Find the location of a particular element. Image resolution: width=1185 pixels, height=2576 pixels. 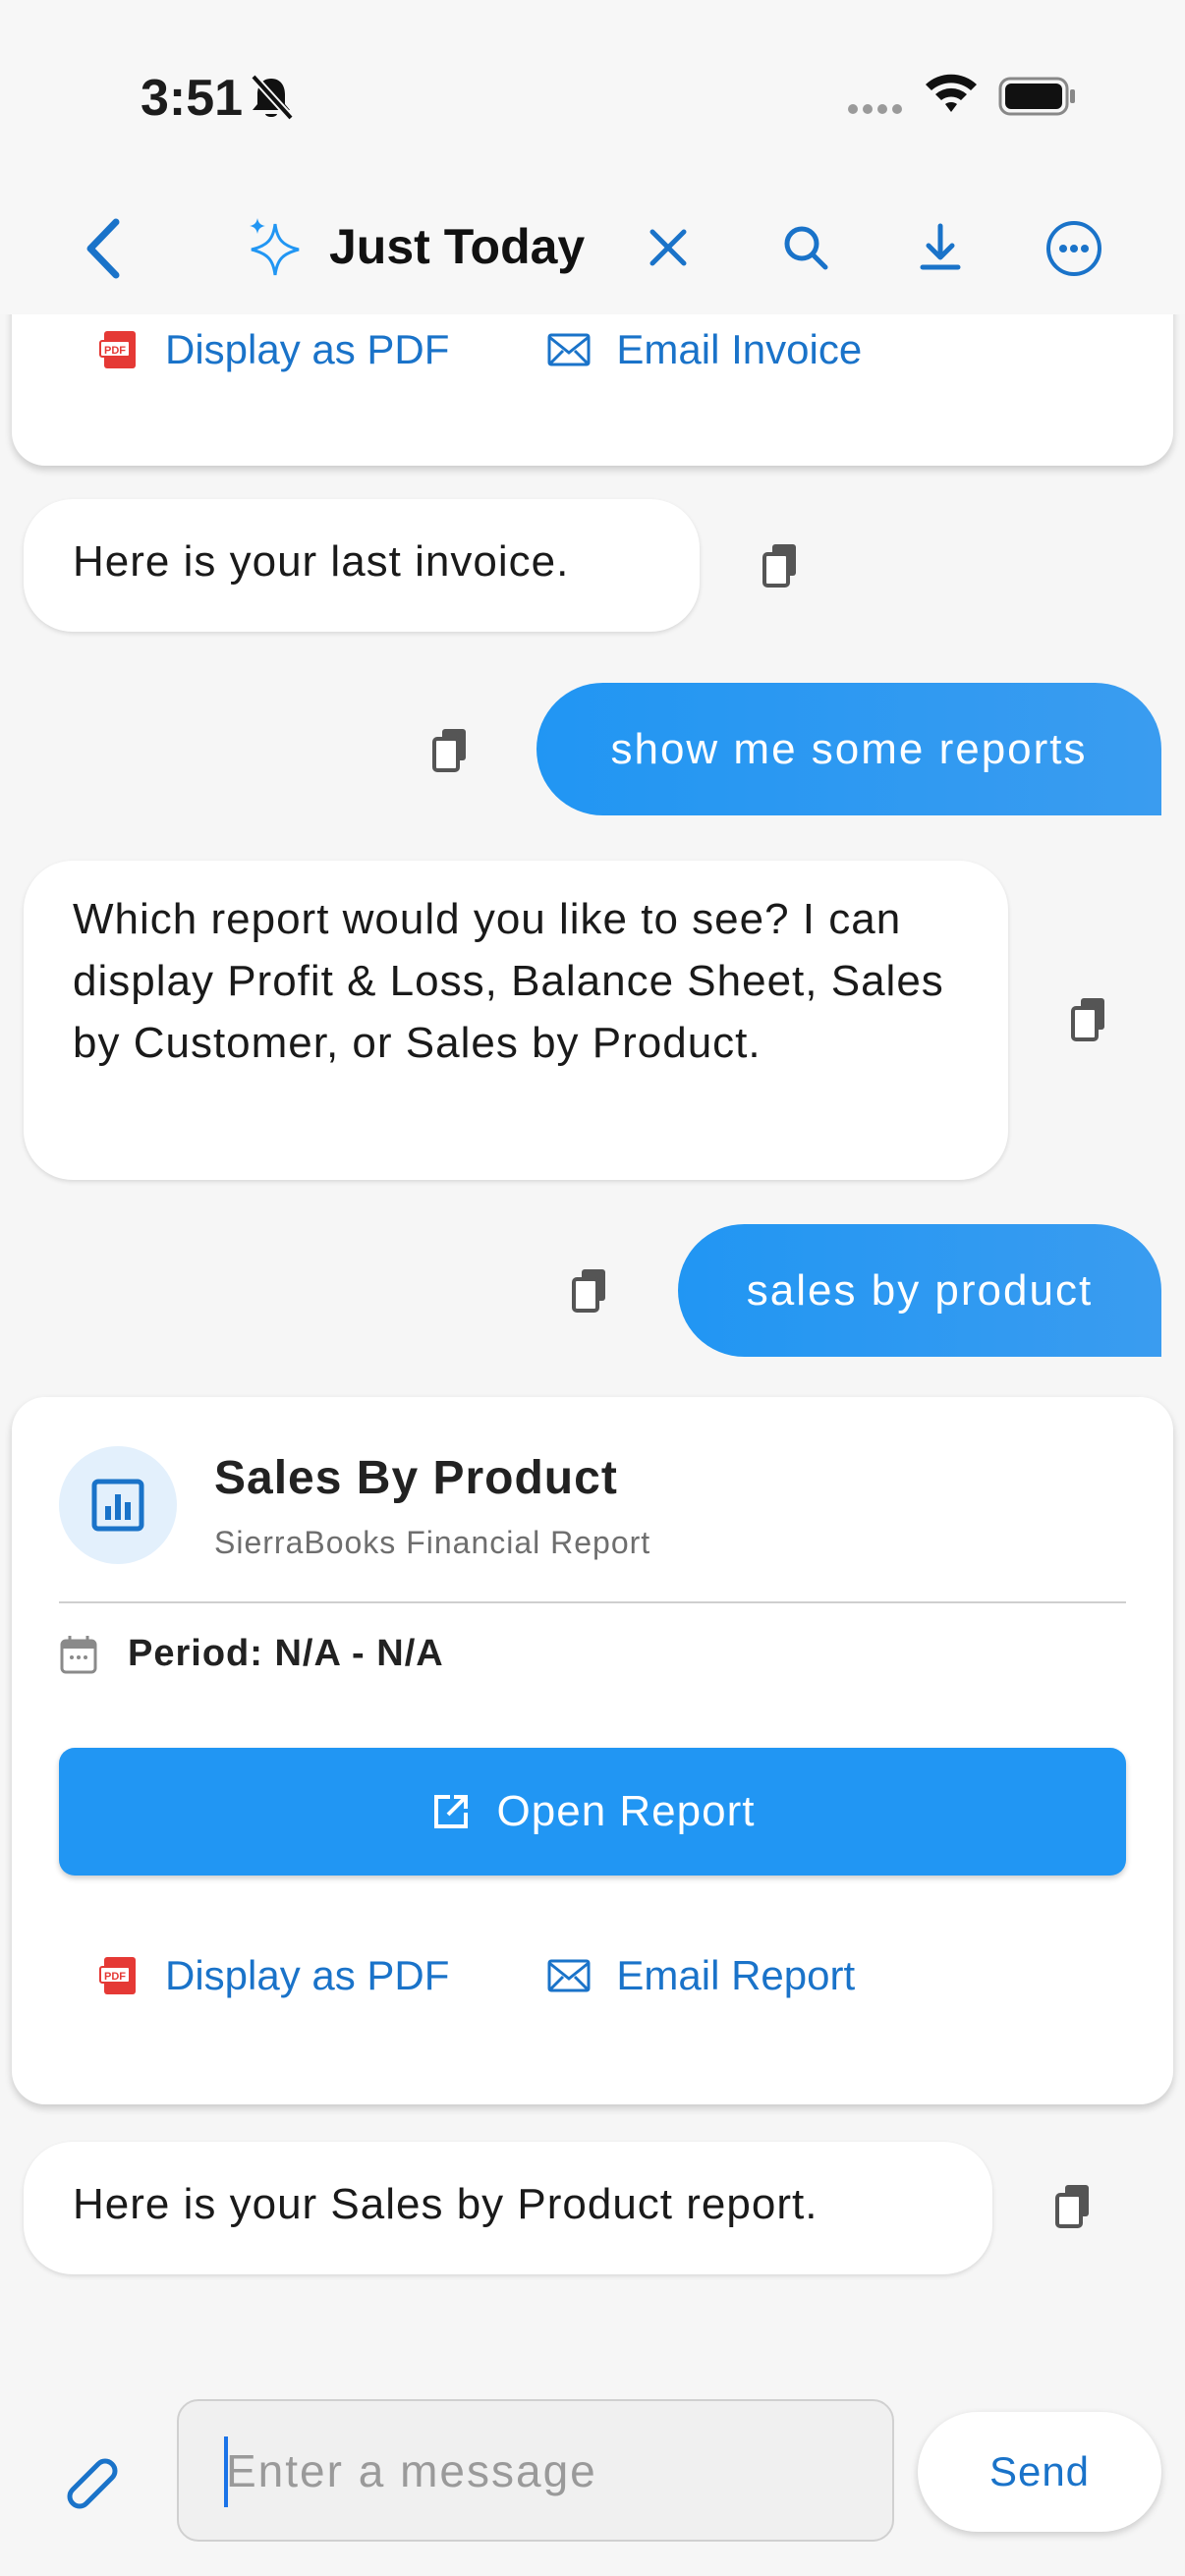

open-report-label: Open Report is located at coordinates (626, 1811).